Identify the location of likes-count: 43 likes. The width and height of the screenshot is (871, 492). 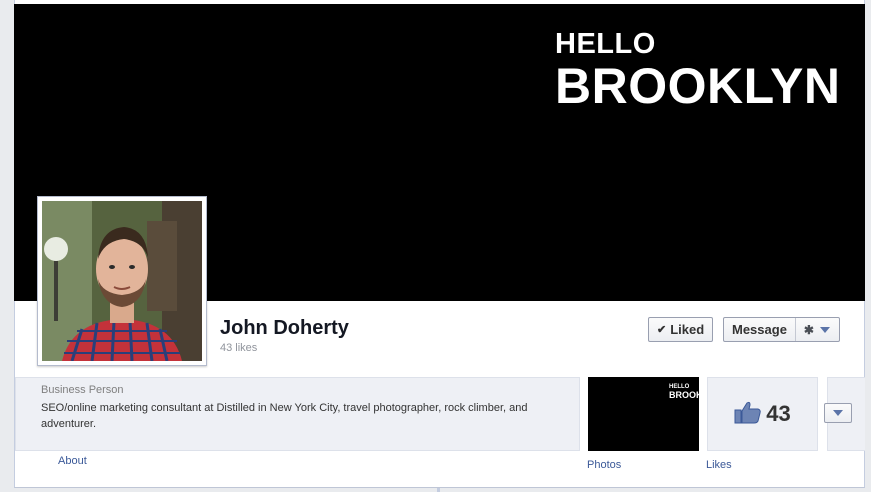
(239, 348).